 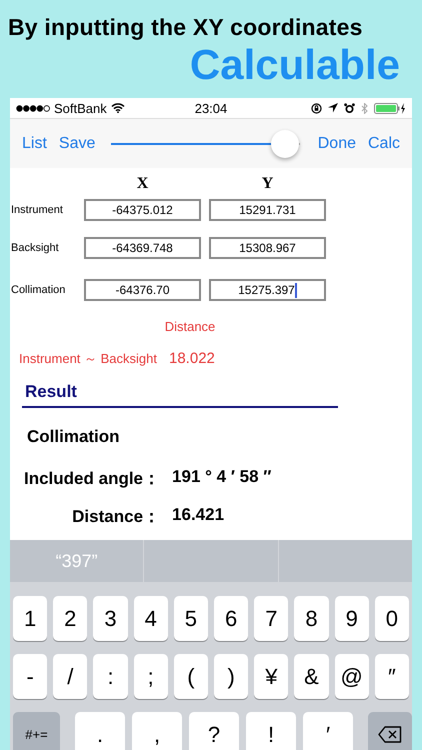 What do you see at coordinates (267, 248) in the screenshot?
I see `coordinate-field: 15308.967` at bounding box center [267, 248].